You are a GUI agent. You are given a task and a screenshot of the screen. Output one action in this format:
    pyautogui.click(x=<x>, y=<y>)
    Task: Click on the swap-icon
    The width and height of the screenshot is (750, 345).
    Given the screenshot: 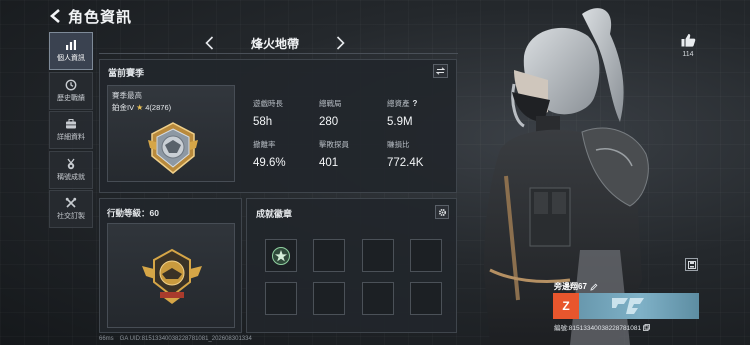 What is the action you would take?
    pyautogui.click(x=440, y=71)
    